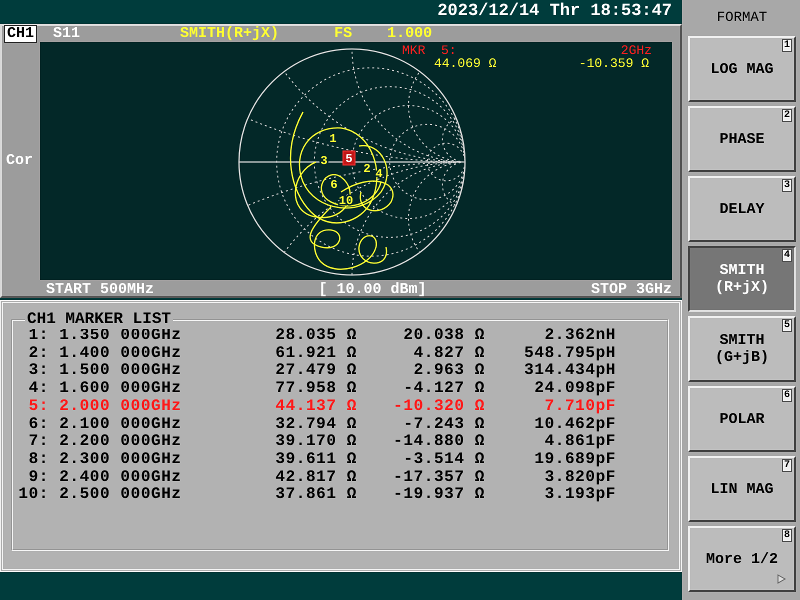  I want to click on marker-resistance: 39.170 Ω, so click(316, 441).